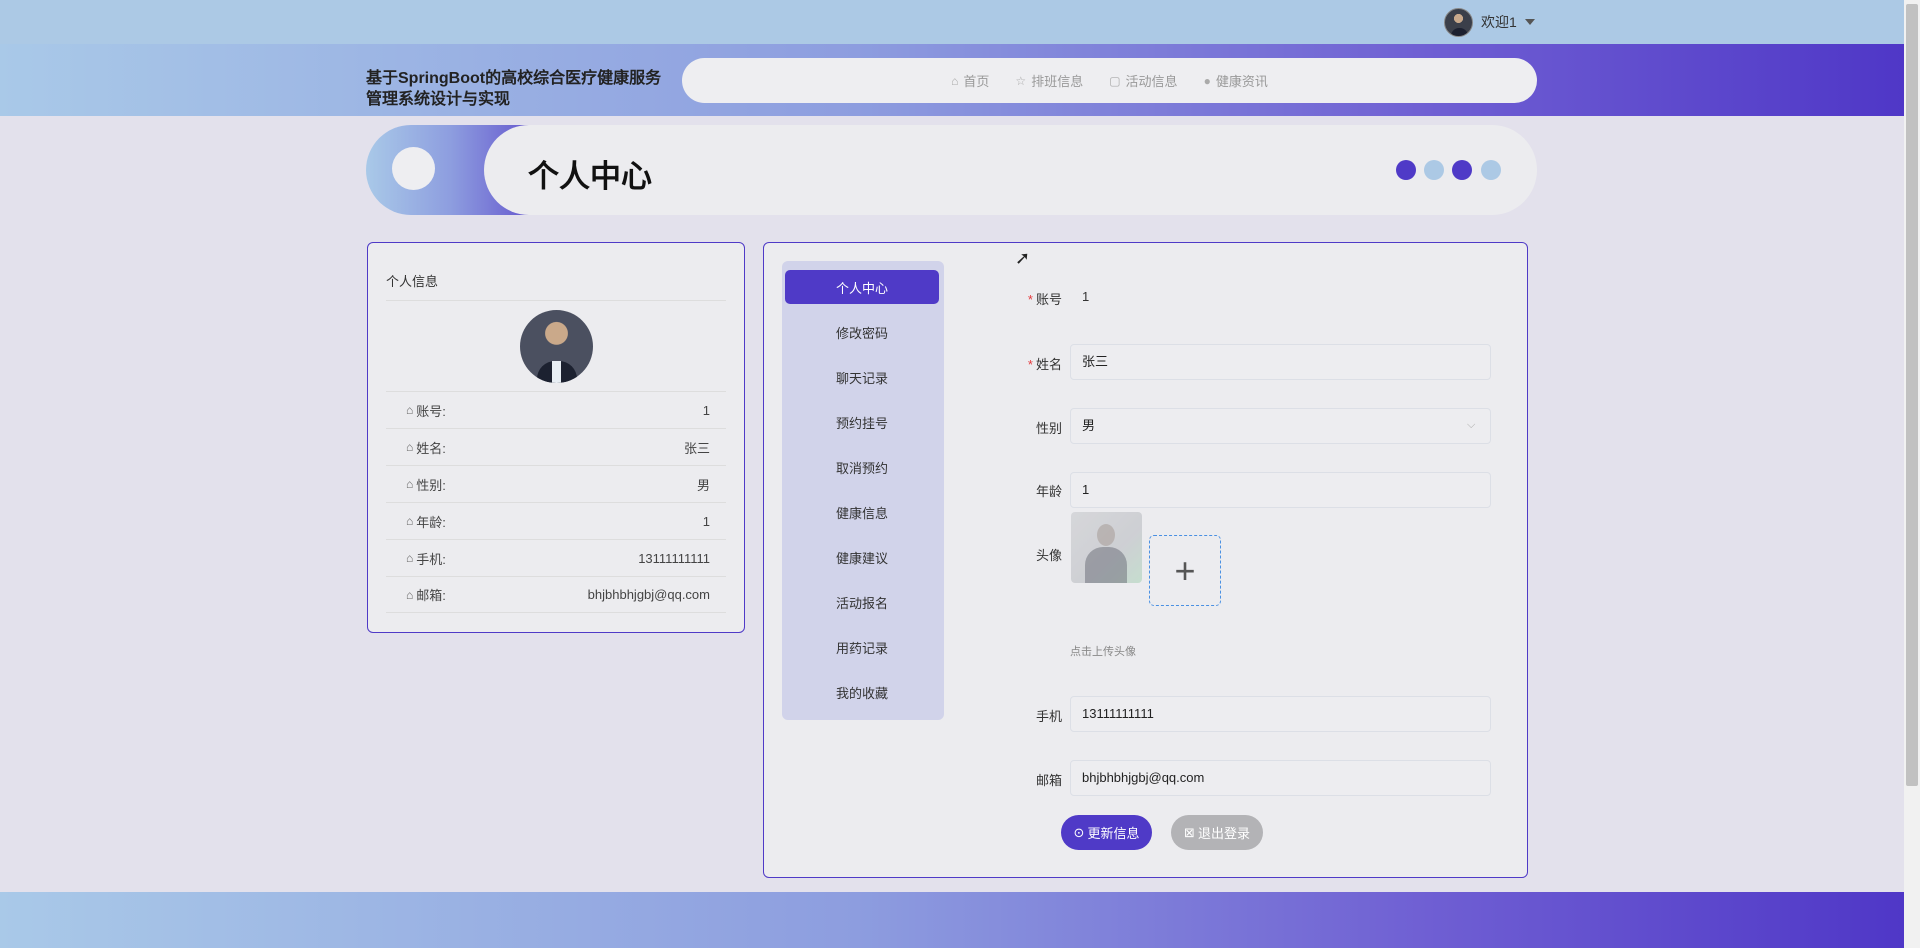  I want to click on info-row-email: ⌂ 邮箱: bhjbhbhjgbj@qq.com, so click(556, 594).